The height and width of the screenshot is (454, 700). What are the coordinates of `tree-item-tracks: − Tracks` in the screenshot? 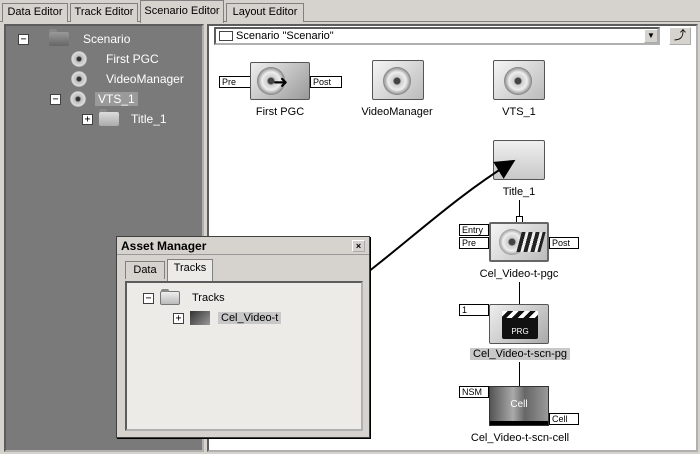 It's located at (184, 298).